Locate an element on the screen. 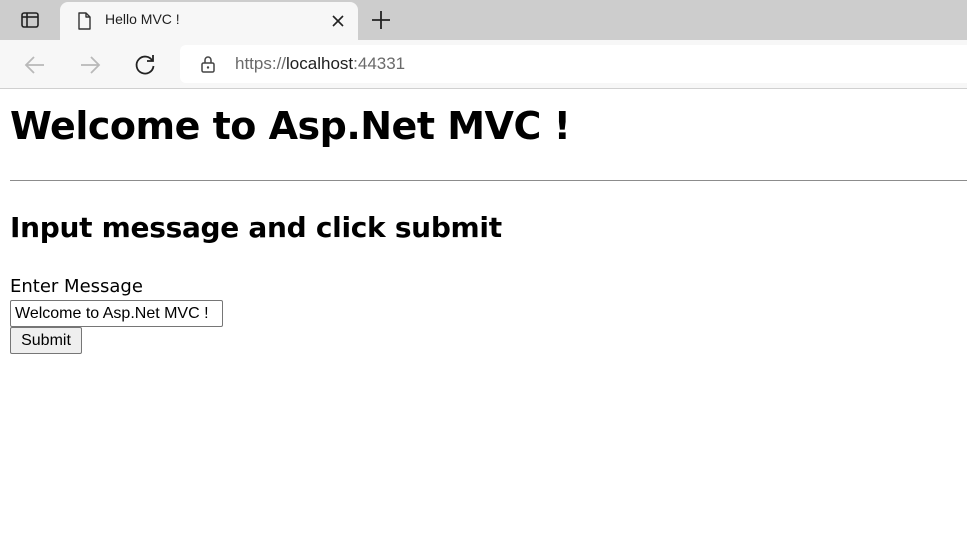 The height and width of the screenshot is (551, 967). page-icon is located at coordinates (84, 21).